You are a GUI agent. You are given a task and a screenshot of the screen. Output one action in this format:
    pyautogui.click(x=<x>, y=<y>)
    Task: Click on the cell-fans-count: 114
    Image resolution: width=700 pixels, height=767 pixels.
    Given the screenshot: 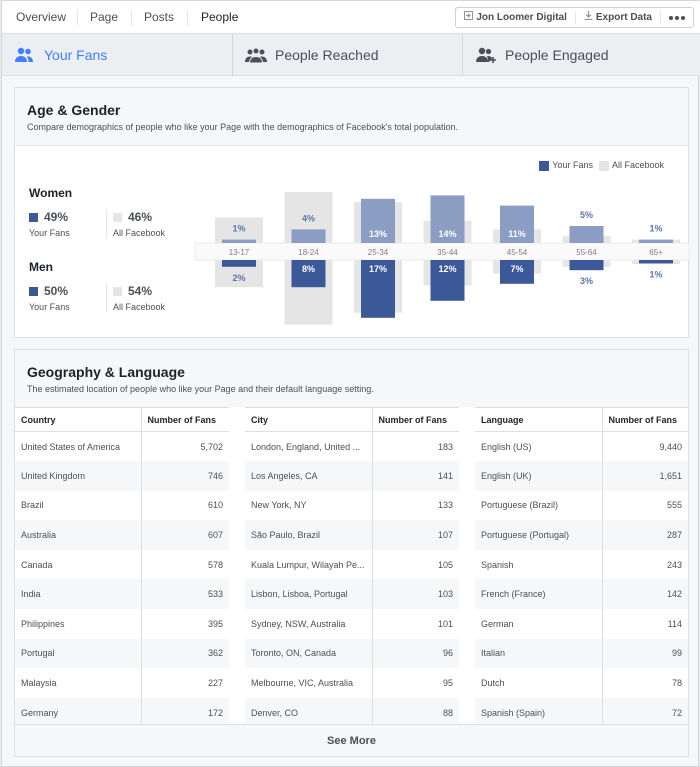 What is the action you would take?
    pyautogui.click(x=644, y=624)
    